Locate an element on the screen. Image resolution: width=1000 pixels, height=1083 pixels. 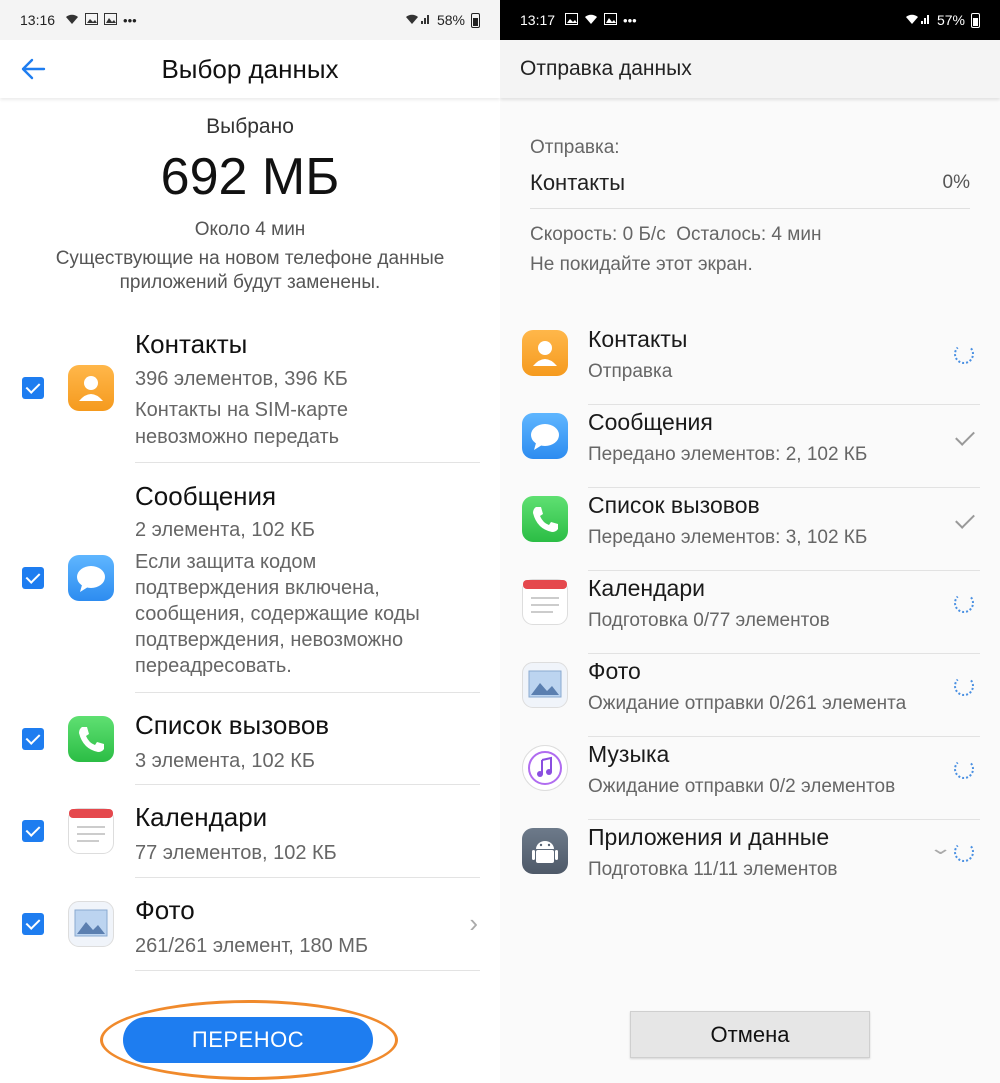
list-item-photos: Фото 261/261 элемент, 180 МБ › is located at coordinates (250, 924).